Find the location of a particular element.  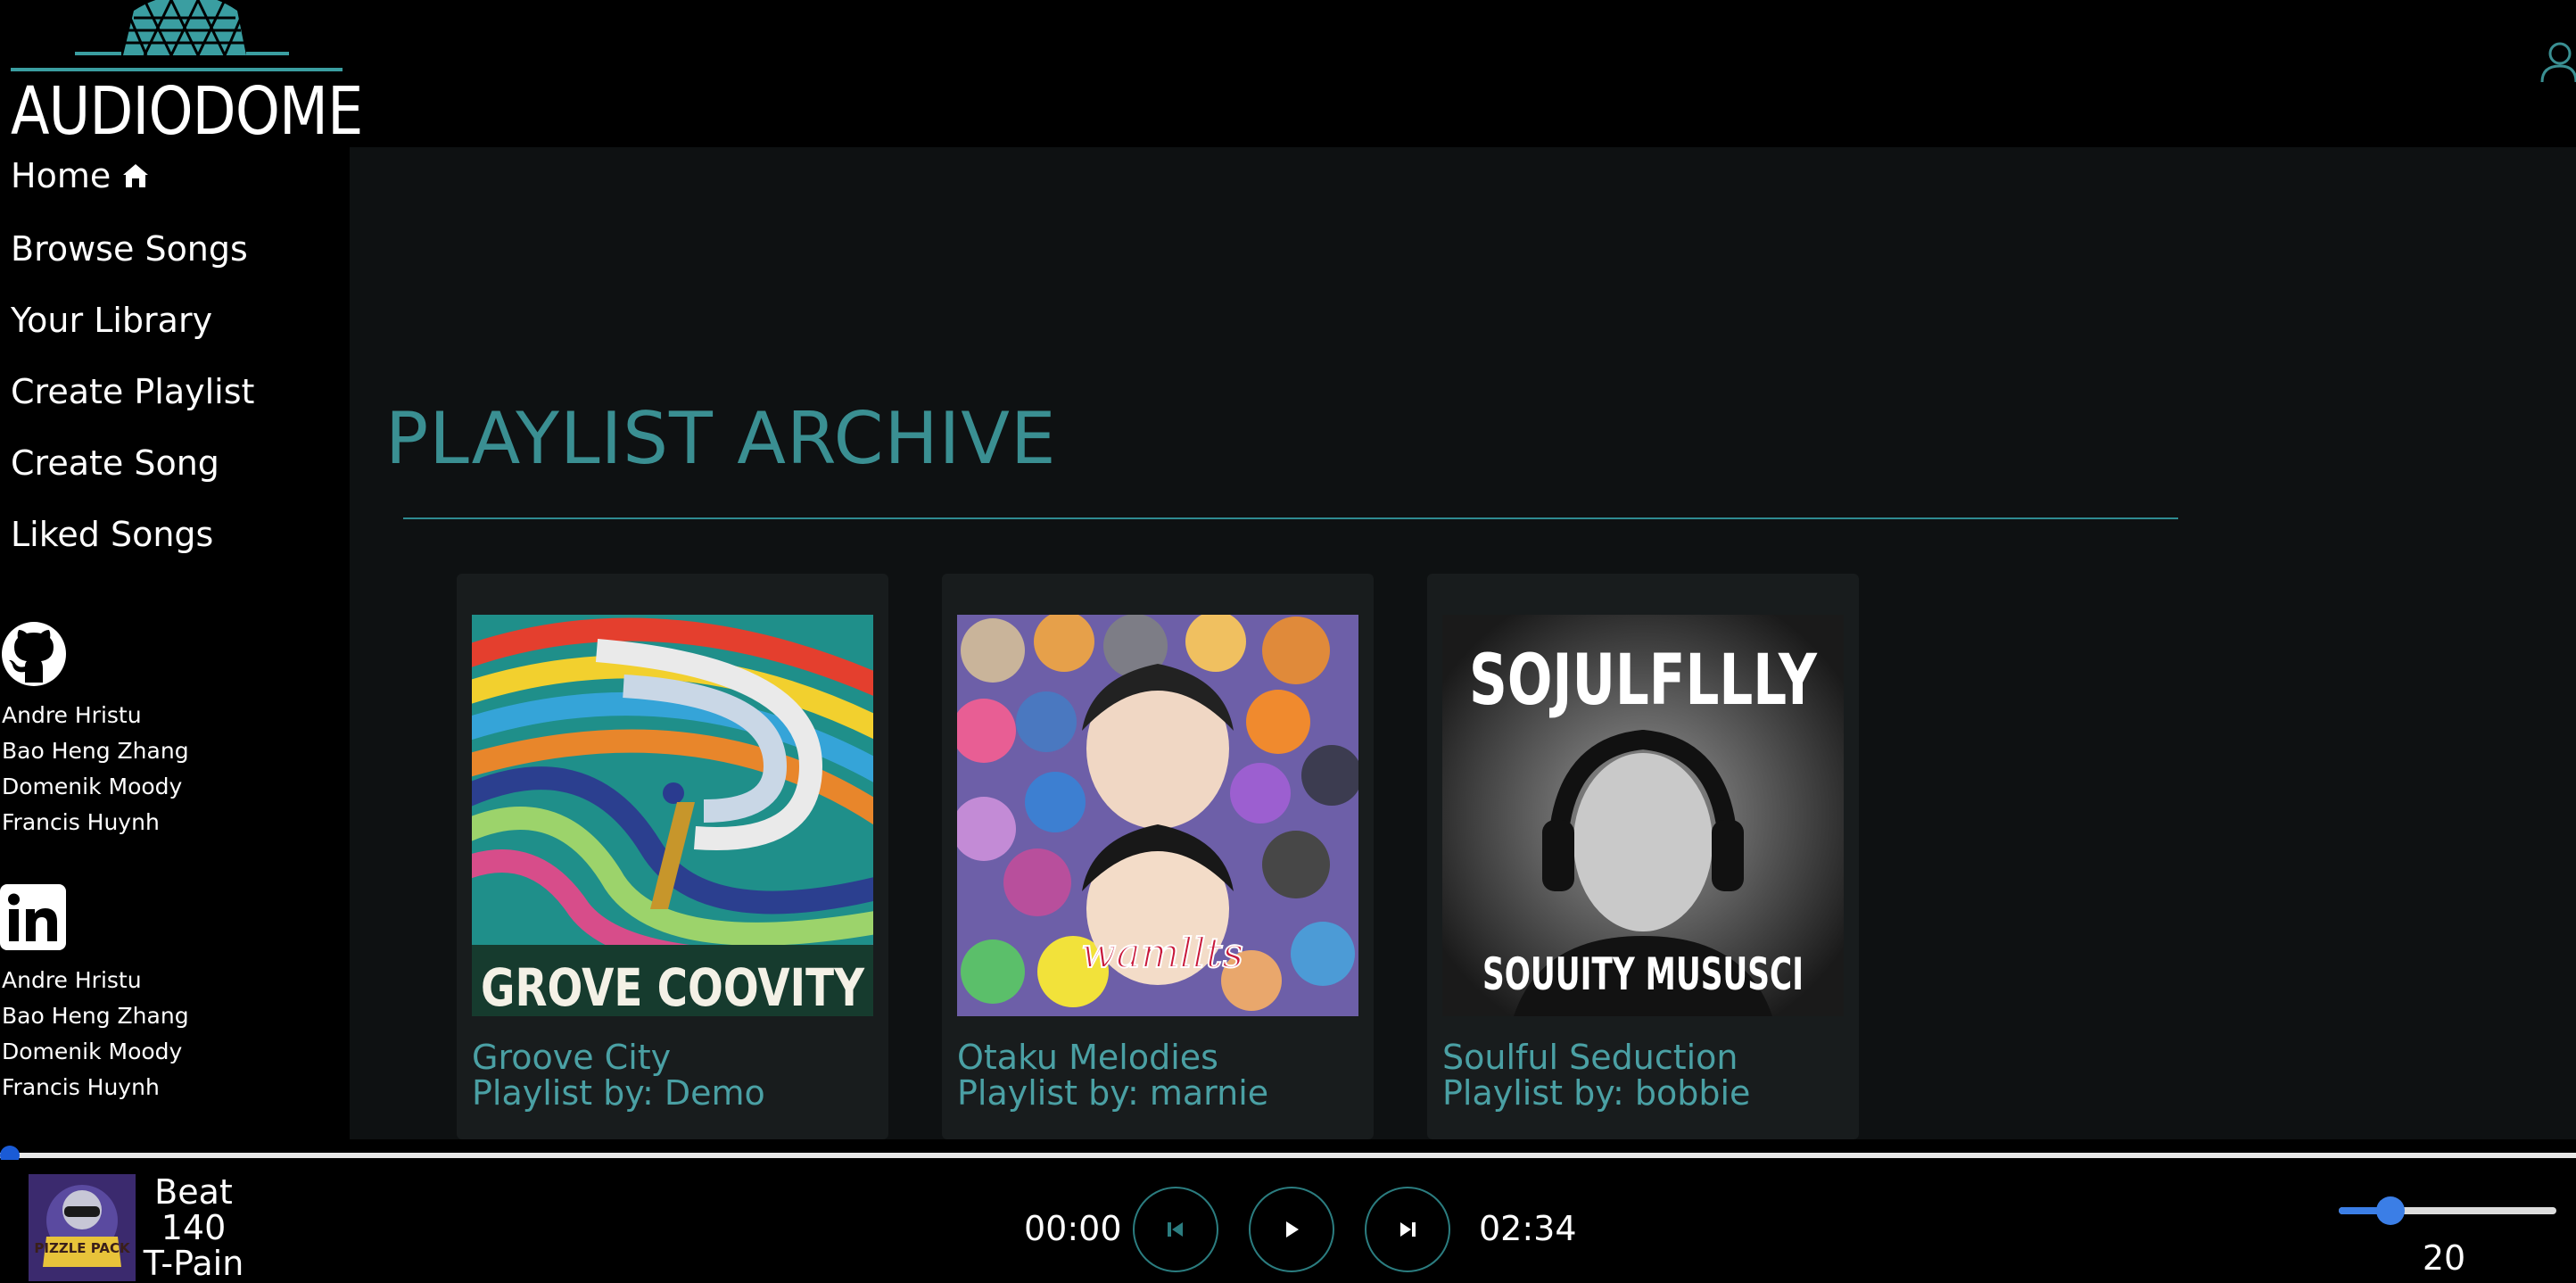

playlist-owner: Playlist by: marnie is located at coordinates (1113, 1093).